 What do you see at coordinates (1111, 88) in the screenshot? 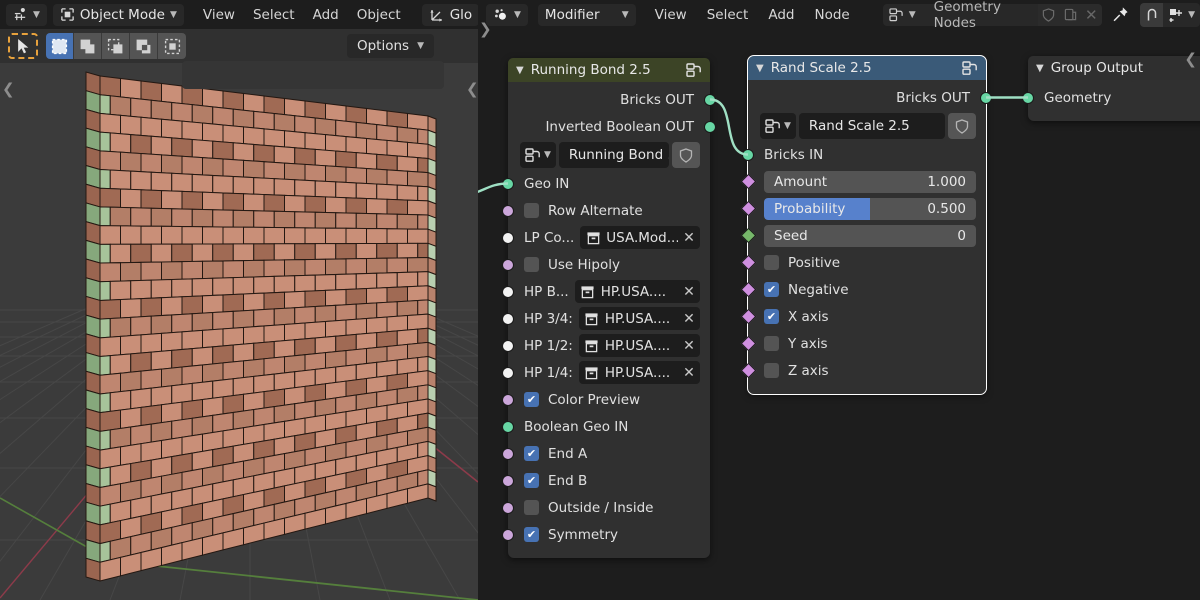
I see `node-group-output: ▼ Group Output Geometry` at bounding box center [1111, 88].